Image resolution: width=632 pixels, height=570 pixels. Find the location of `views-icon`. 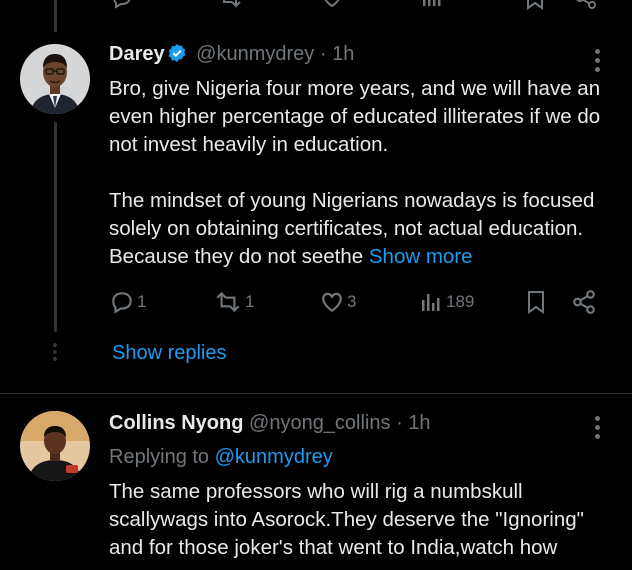

views-icon is located at coordinates (431, 302).